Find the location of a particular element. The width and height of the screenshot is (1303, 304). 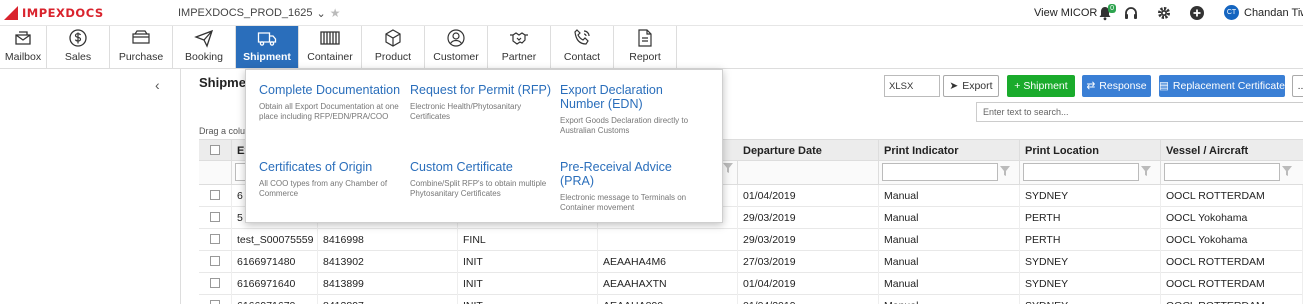

nav-label: Customer is located at coordinates (456, 57).